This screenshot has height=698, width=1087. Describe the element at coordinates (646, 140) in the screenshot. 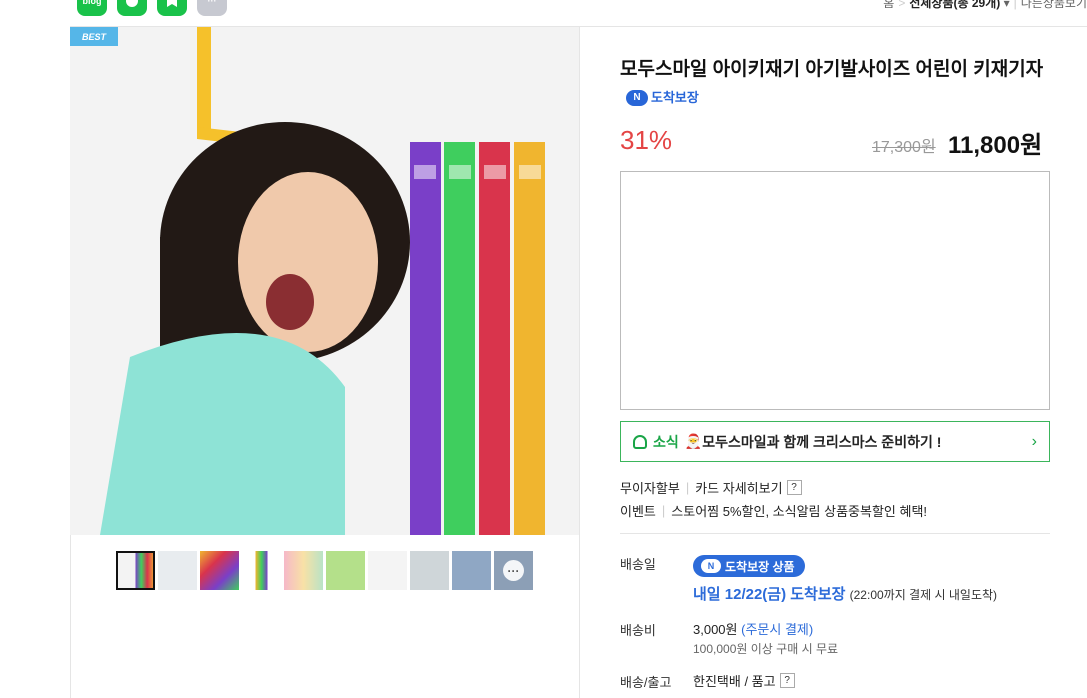

I see `discount-rate: 31%` at that location.